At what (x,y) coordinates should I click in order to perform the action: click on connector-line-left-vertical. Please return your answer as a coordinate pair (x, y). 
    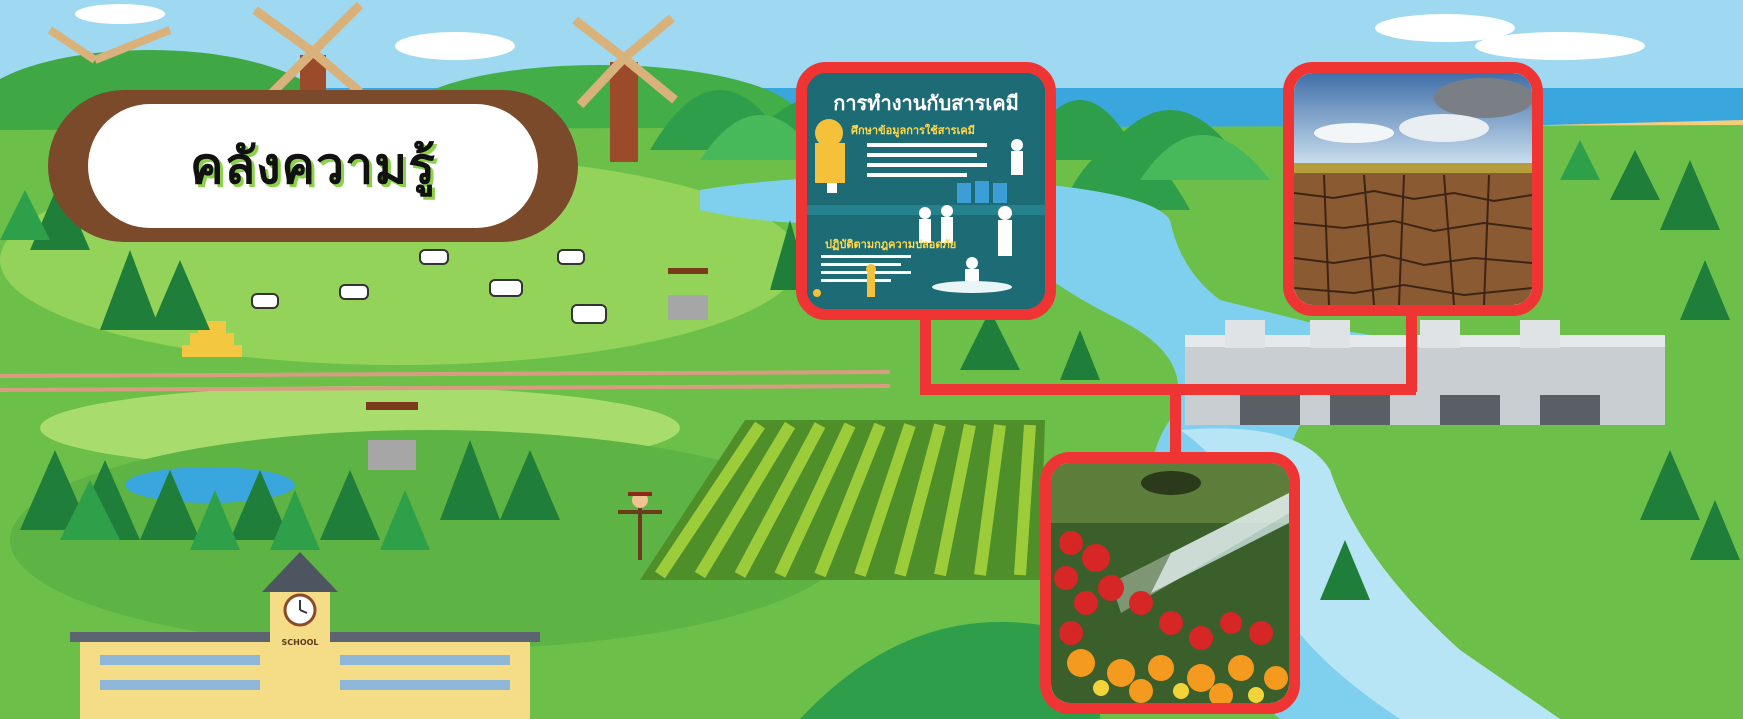
    Looking at the image, I should click on (925, 354).